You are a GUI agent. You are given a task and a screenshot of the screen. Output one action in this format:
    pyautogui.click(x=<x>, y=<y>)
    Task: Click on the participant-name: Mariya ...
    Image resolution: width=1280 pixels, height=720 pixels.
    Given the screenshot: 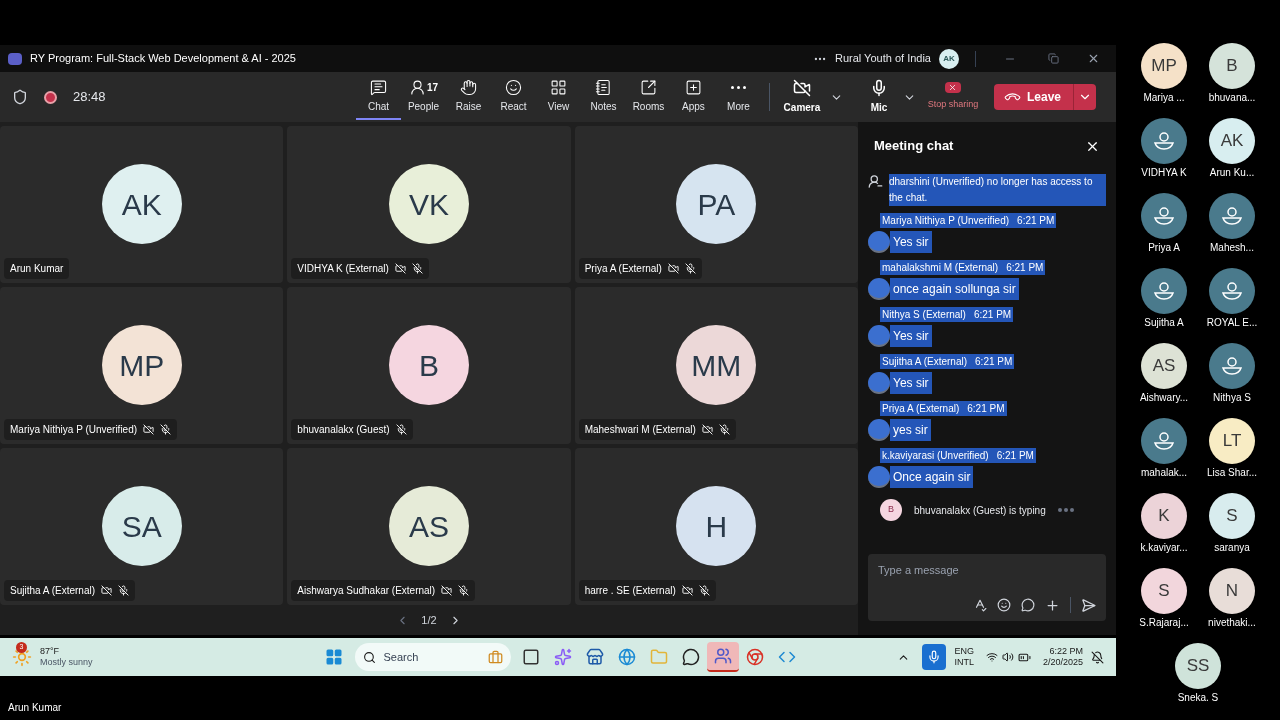 What is the action you would take?
    pyautogui.click(x=1164, y=98)
    